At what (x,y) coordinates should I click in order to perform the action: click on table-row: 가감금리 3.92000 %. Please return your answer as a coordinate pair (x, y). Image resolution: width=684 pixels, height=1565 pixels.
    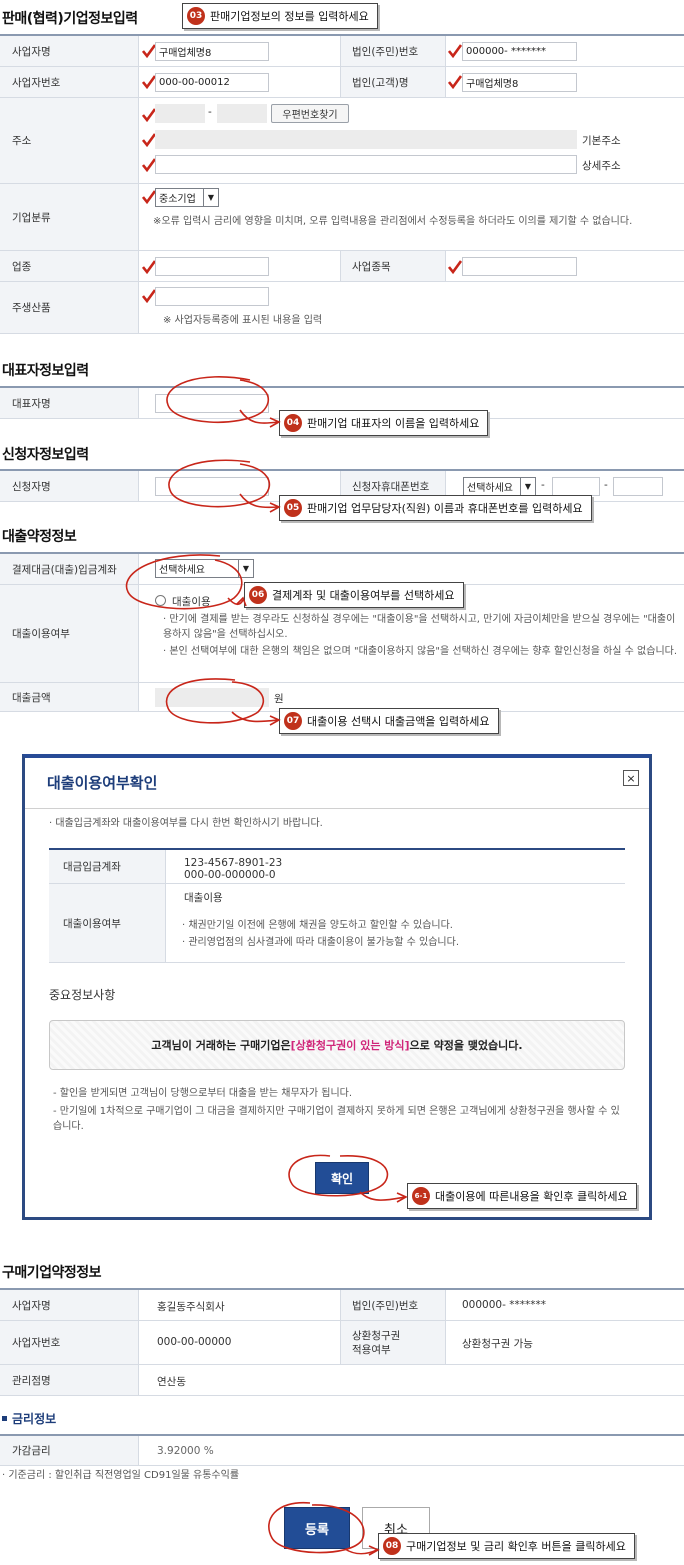
    Looking at the image, I should click on (342, 1451).